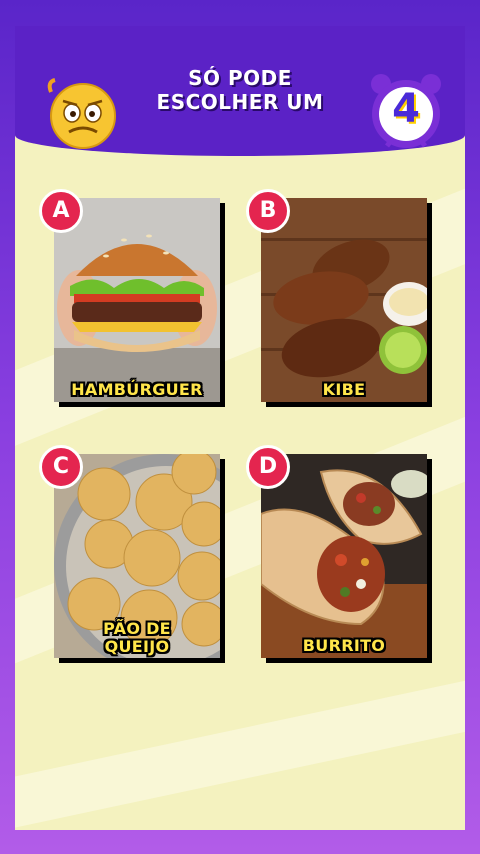 The width and height of the screenshot is (480, 854). Describe the element at coordinates (268, 211) in the screenshot. I see `option-badge-b: B` at that location.